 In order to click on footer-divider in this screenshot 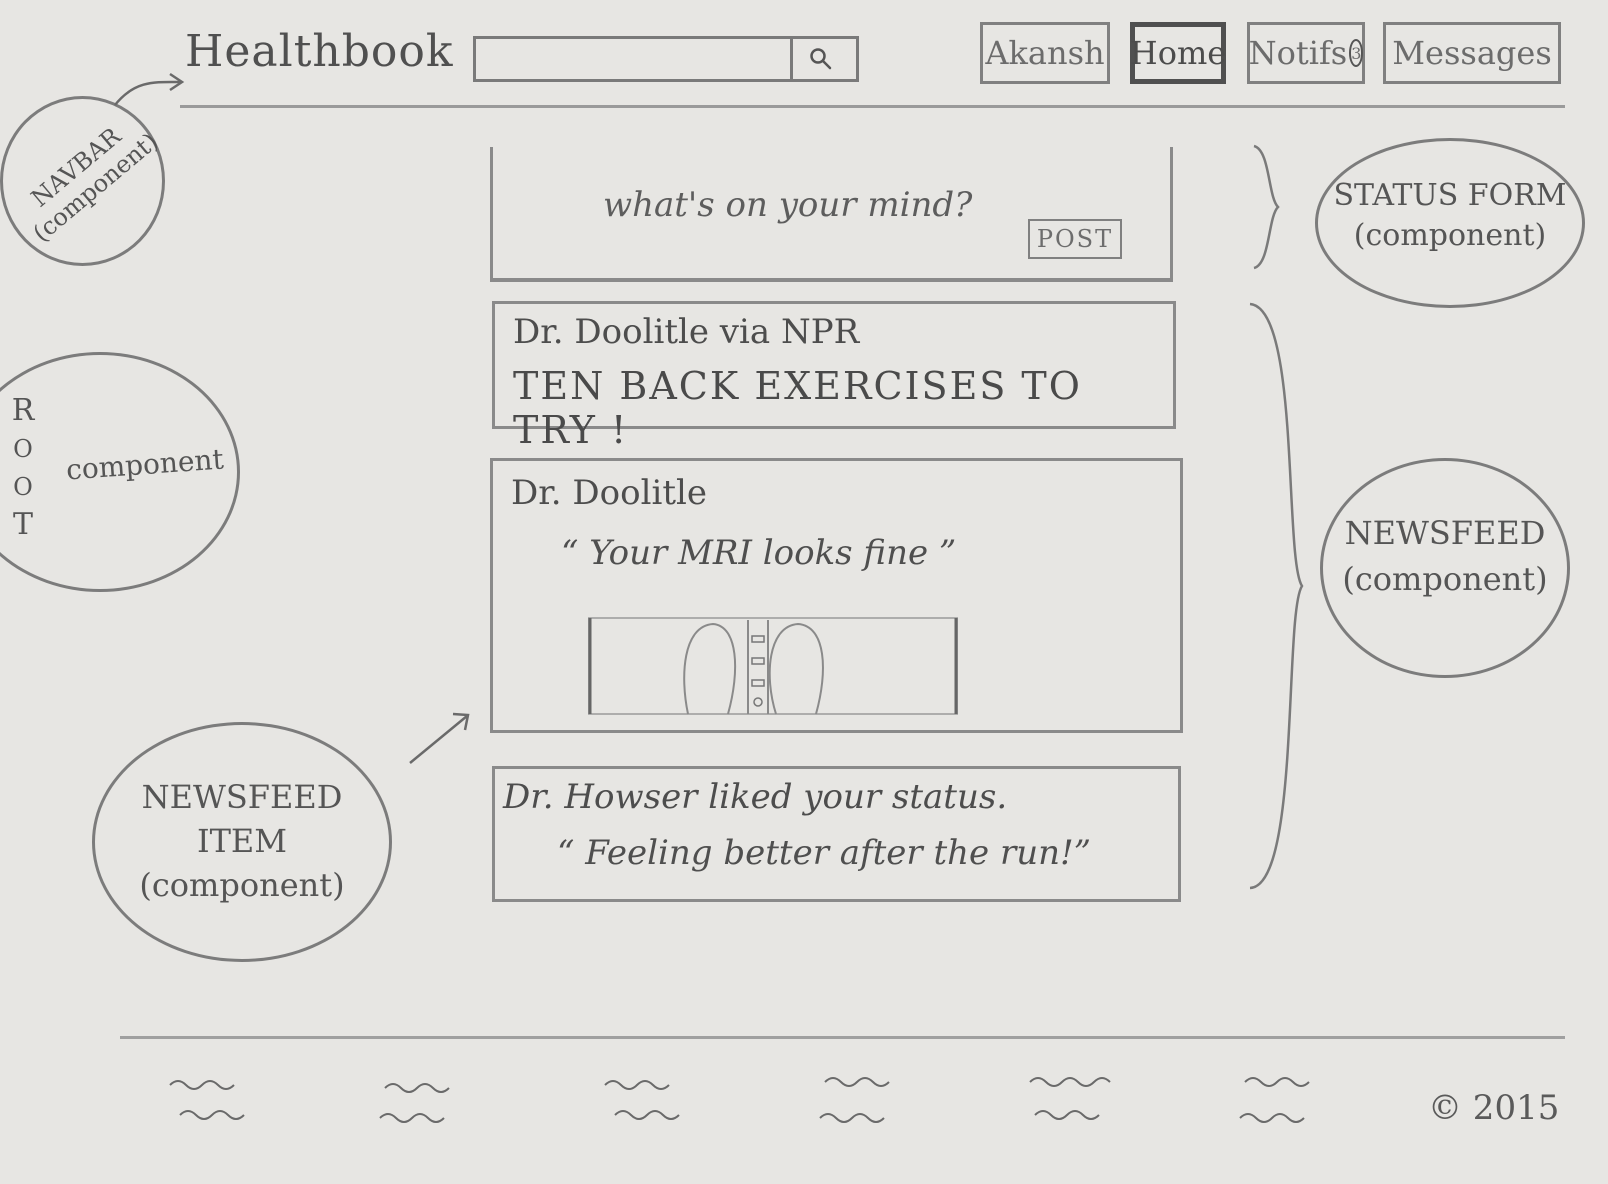, I will do `click(842, 1037)`.